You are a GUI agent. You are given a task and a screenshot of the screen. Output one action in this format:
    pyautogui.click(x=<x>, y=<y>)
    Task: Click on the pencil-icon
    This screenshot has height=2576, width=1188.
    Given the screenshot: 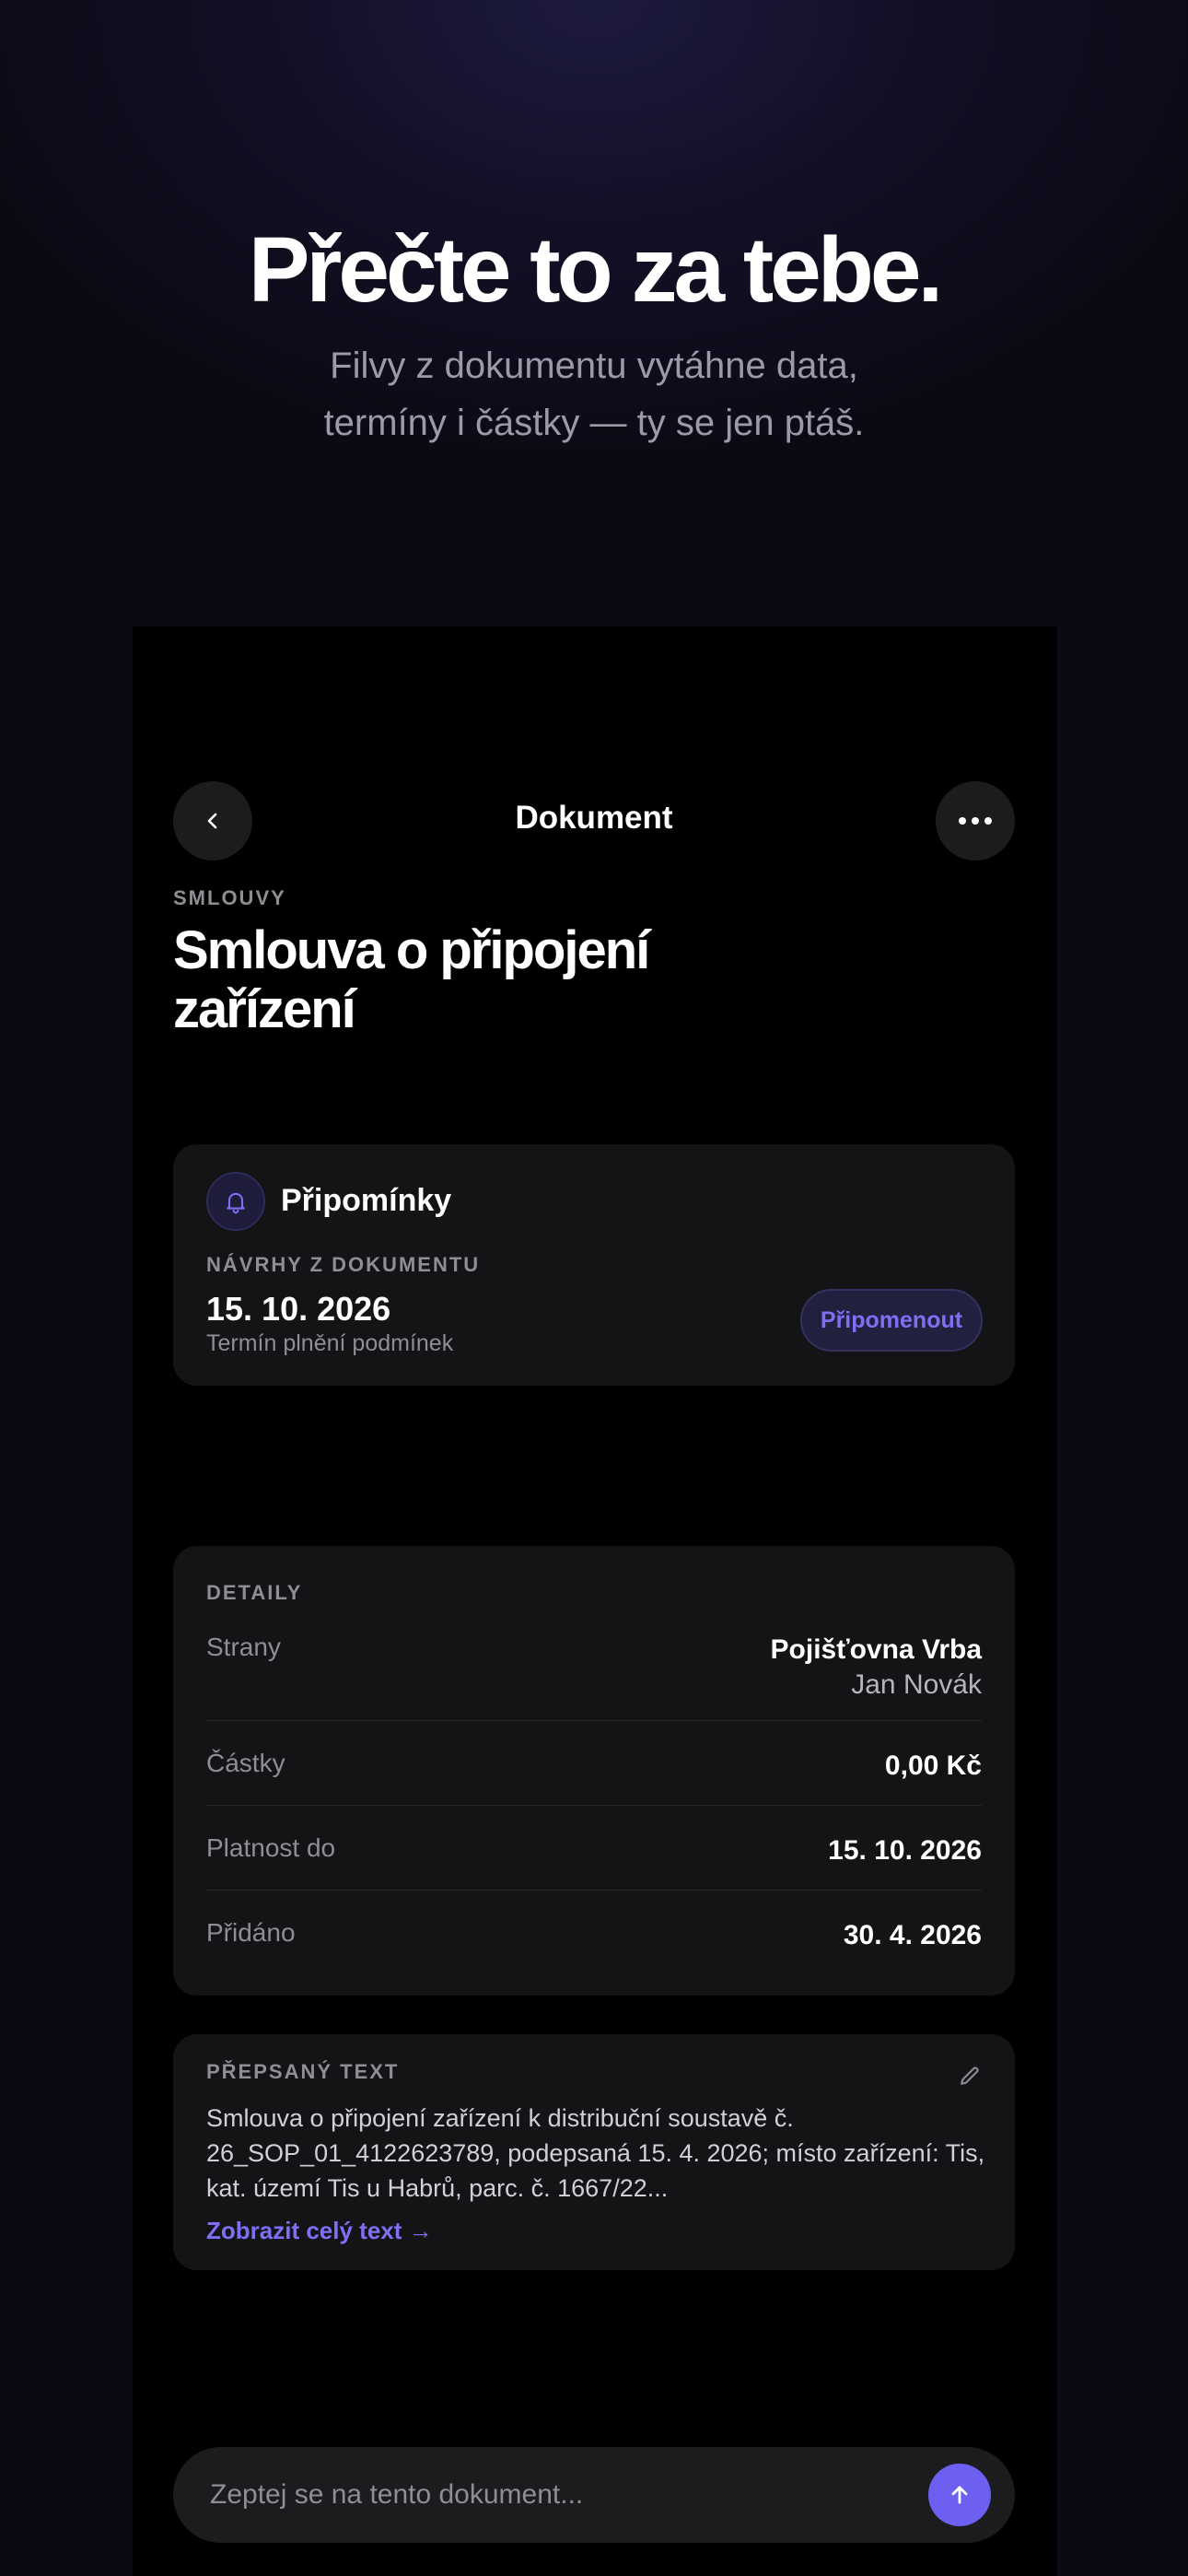 What is the action you would take?
    pyautogui.click(x=970, y=2076)
    